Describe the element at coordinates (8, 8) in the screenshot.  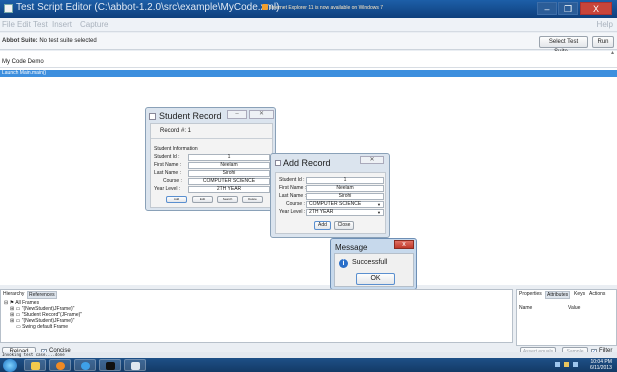
I see `app-icon` at that location.